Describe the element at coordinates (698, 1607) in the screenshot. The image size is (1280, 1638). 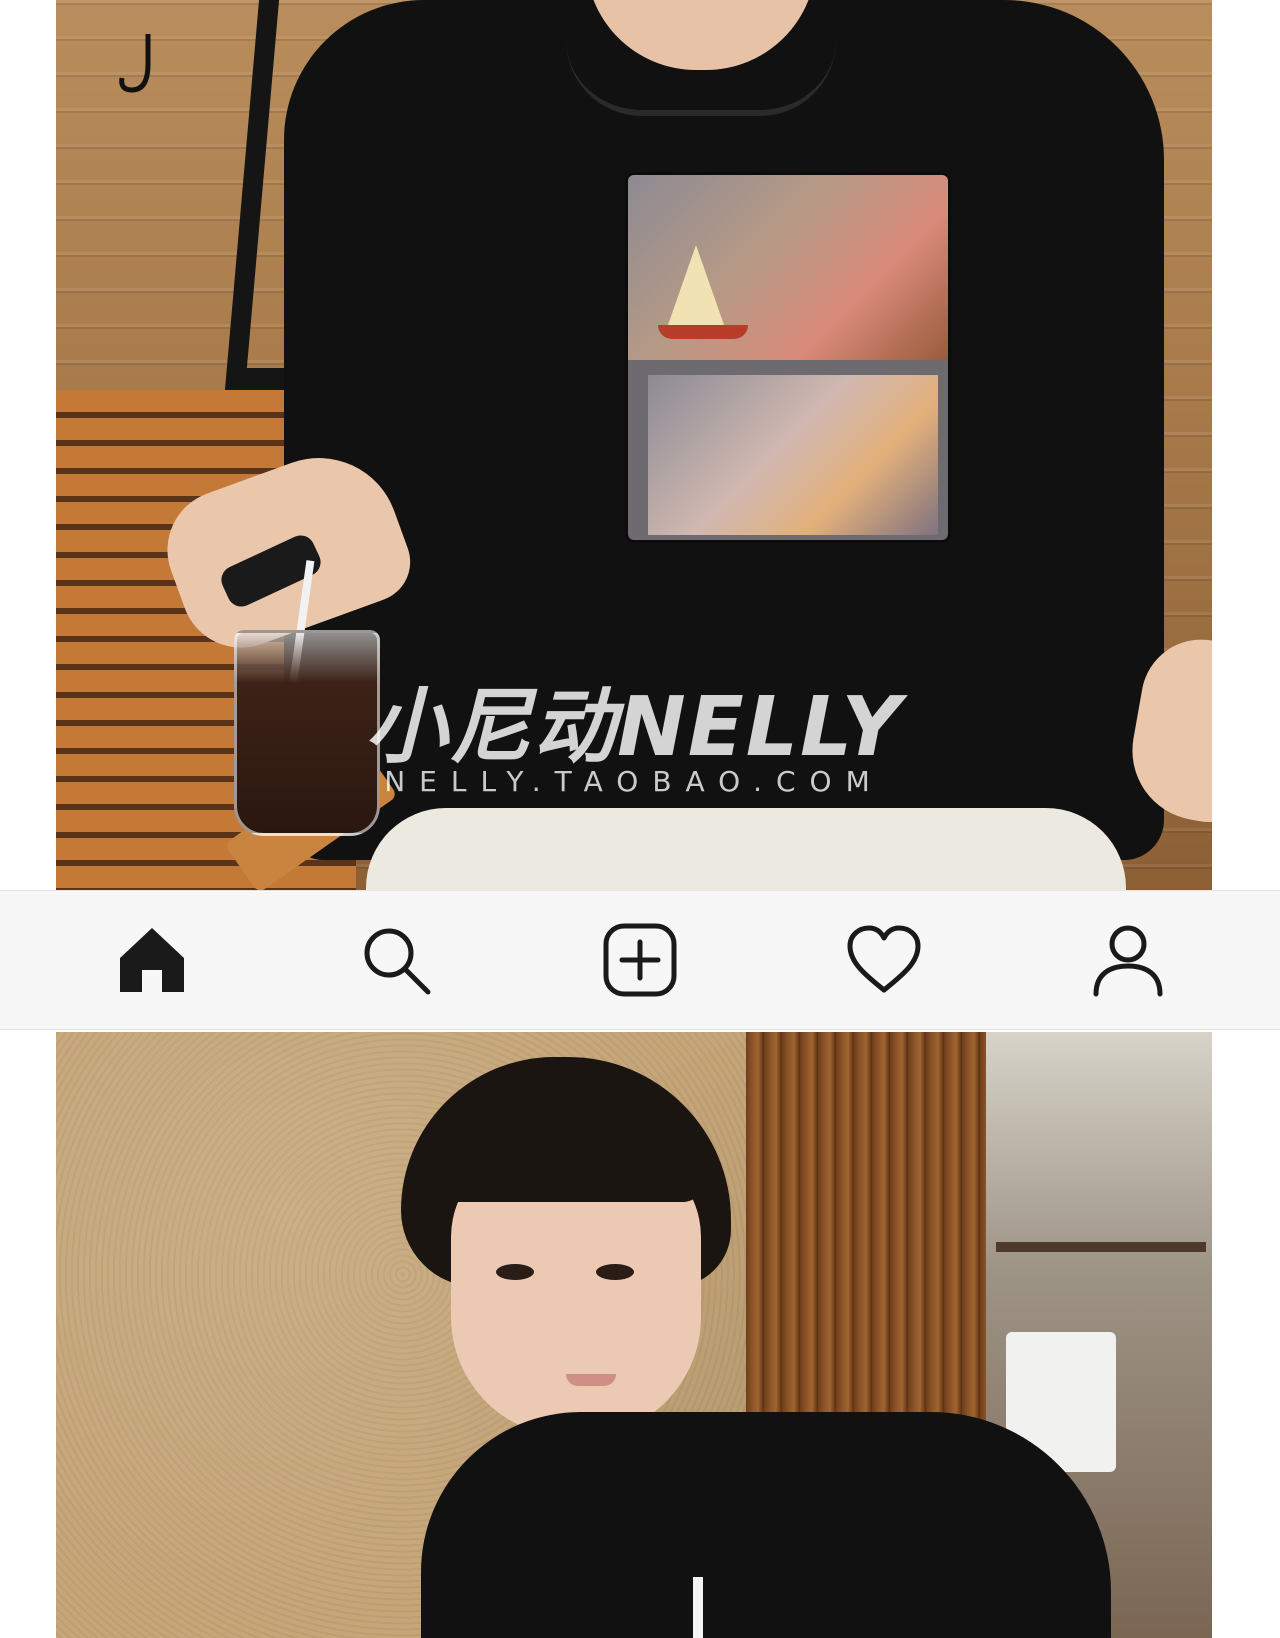
I see `drinking-straw` at that location.